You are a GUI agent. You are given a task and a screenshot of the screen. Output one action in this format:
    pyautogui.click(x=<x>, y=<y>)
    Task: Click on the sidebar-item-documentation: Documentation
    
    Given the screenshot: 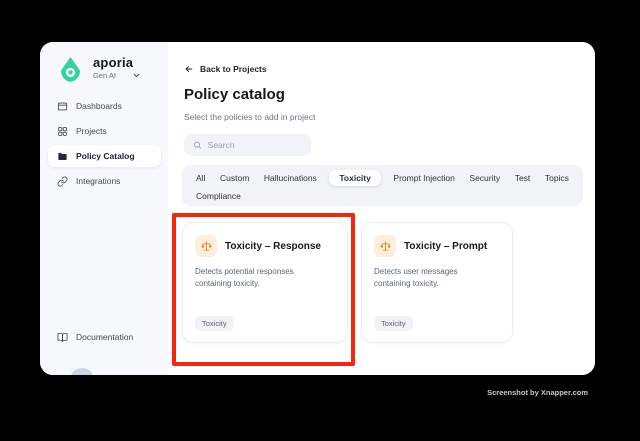 What is the action you would take?
    pyautogui.click(x=104, y=337)
    